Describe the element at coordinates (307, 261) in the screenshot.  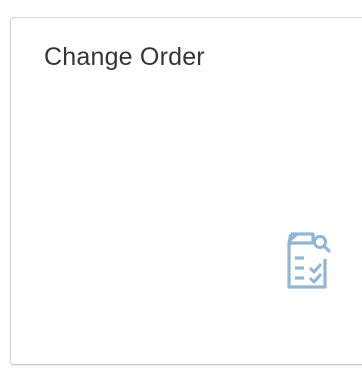
I see `order-document-search-icon` at that location.